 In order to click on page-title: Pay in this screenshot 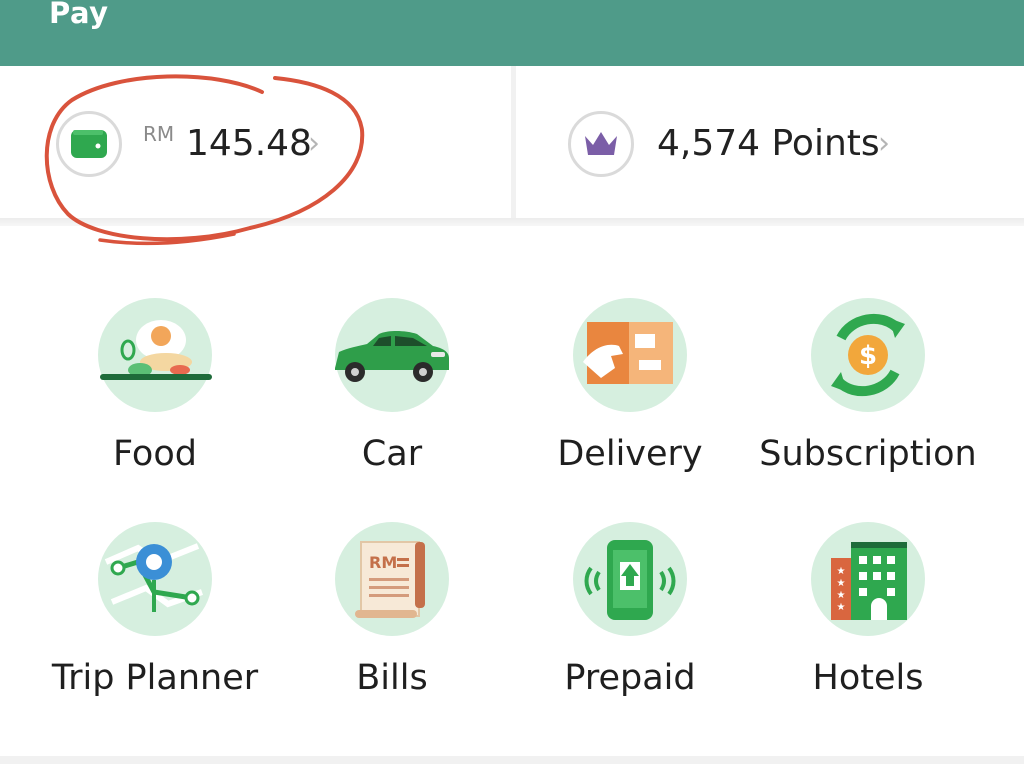, I will do `click(79, 15)`.